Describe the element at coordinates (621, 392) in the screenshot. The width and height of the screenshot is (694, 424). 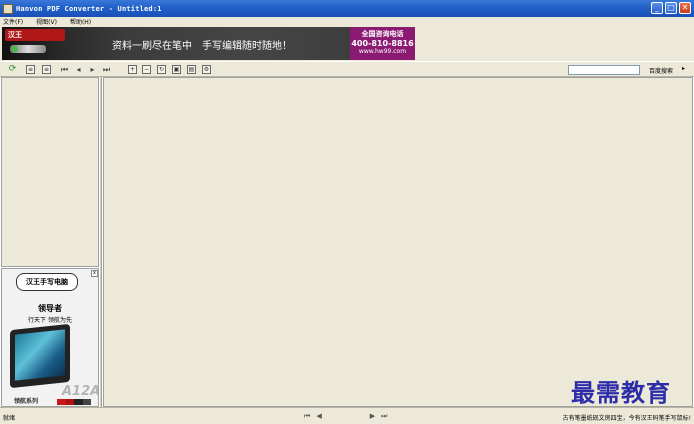
I see `watermark: 最需教育` at that location.